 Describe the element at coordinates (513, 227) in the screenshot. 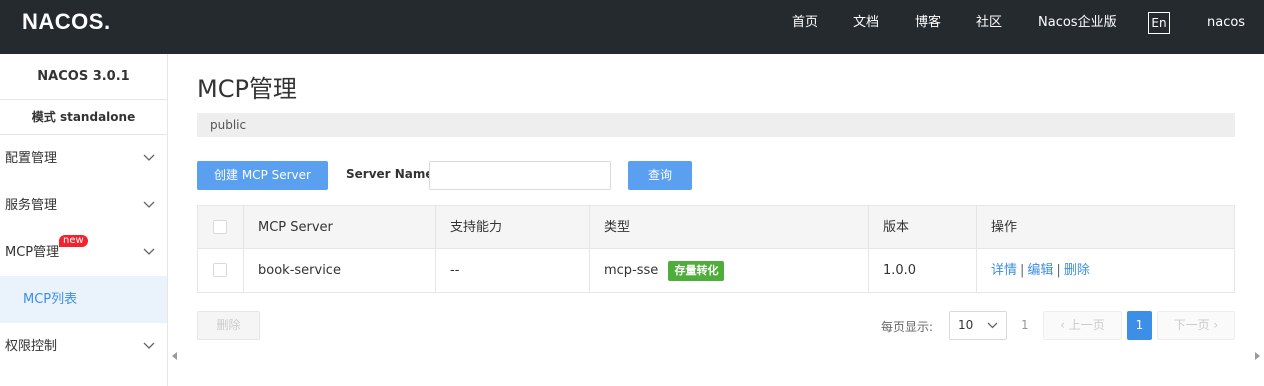

I see `column-header: 支持能力` at that location.